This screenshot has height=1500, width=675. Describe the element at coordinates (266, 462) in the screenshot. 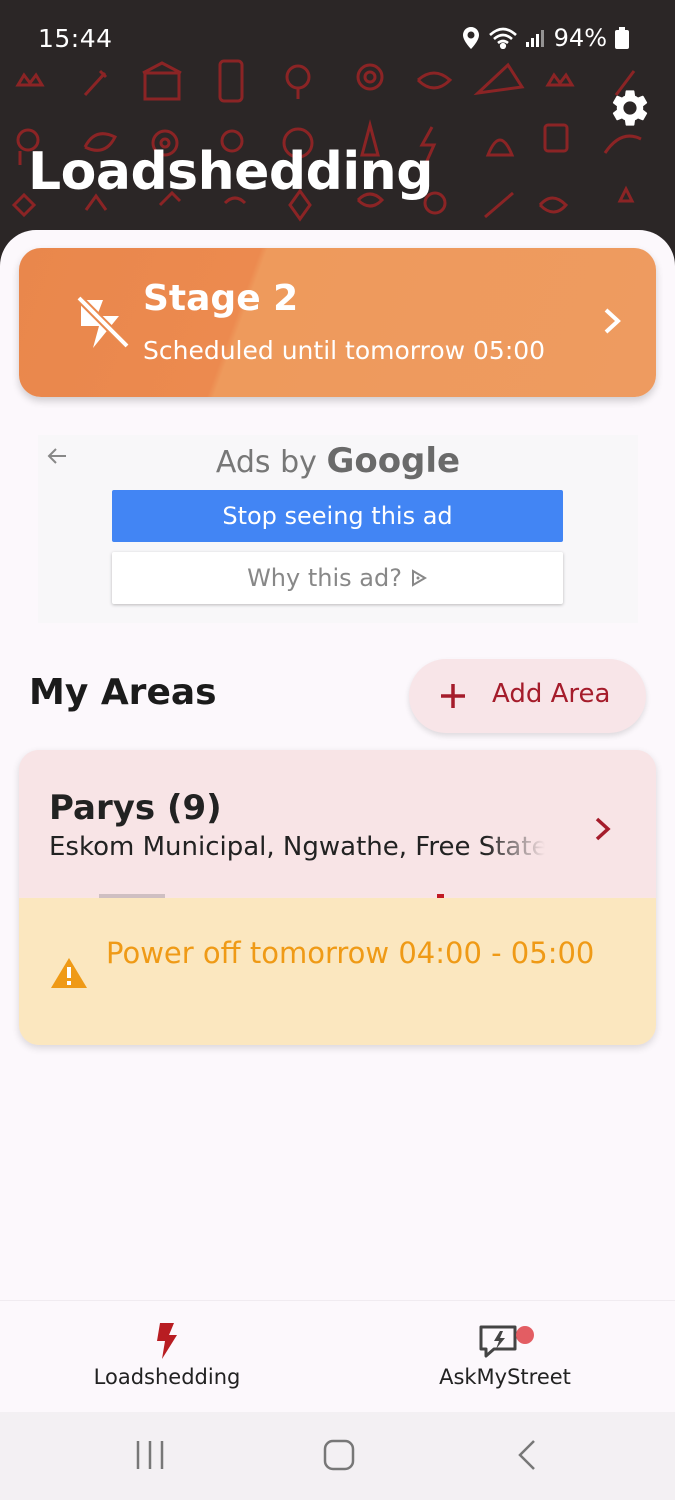

I see `ads-by-text: Ads by` at that location.